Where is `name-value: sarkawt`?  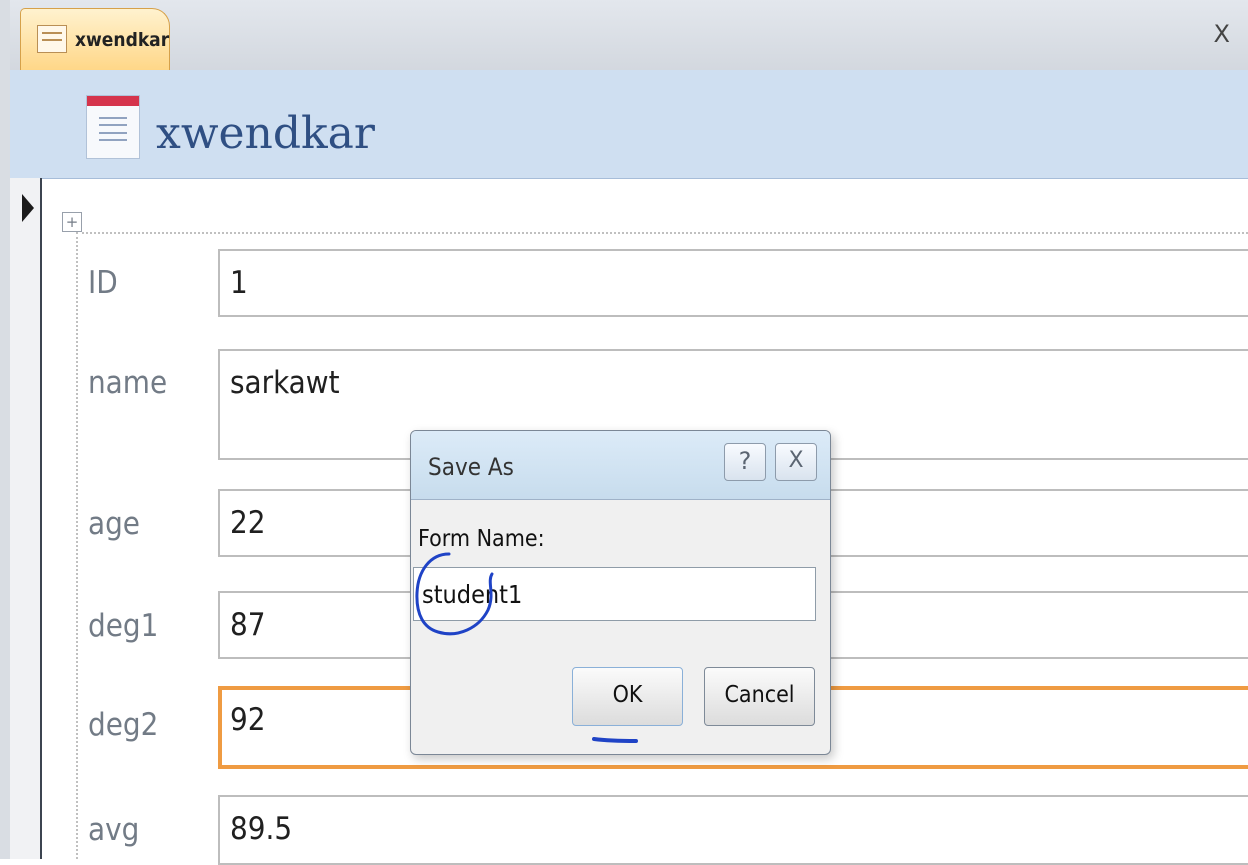 name-value: sarkawt is located at coordinates (285, 383).